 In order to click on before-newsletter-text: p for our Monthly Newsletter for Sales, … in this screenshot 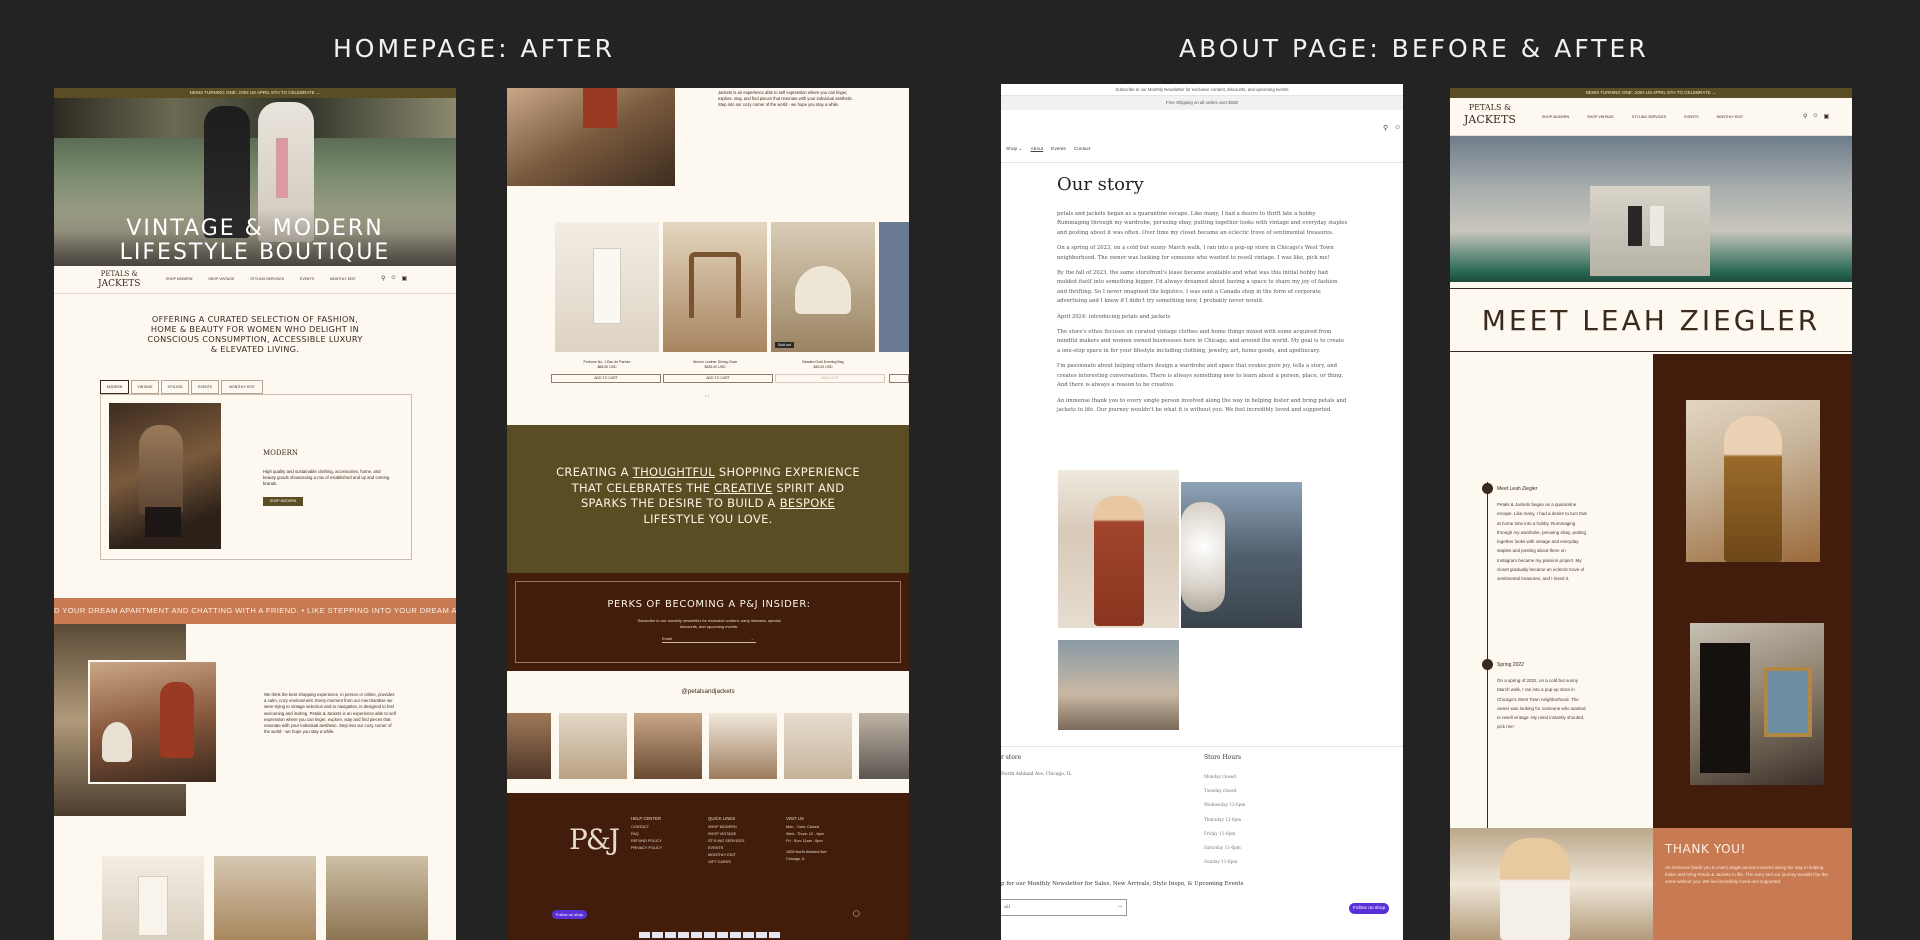, I will do `click(1122, 884)`.